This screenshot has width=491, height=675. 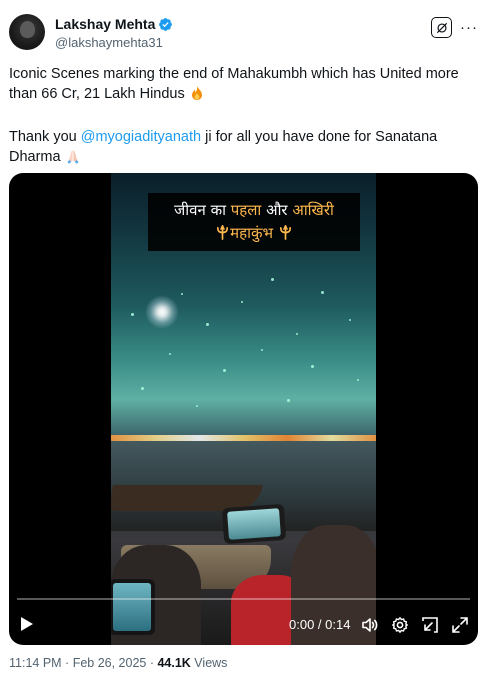 I want to click on caption-text-part: और, so click(x=277, y=210).